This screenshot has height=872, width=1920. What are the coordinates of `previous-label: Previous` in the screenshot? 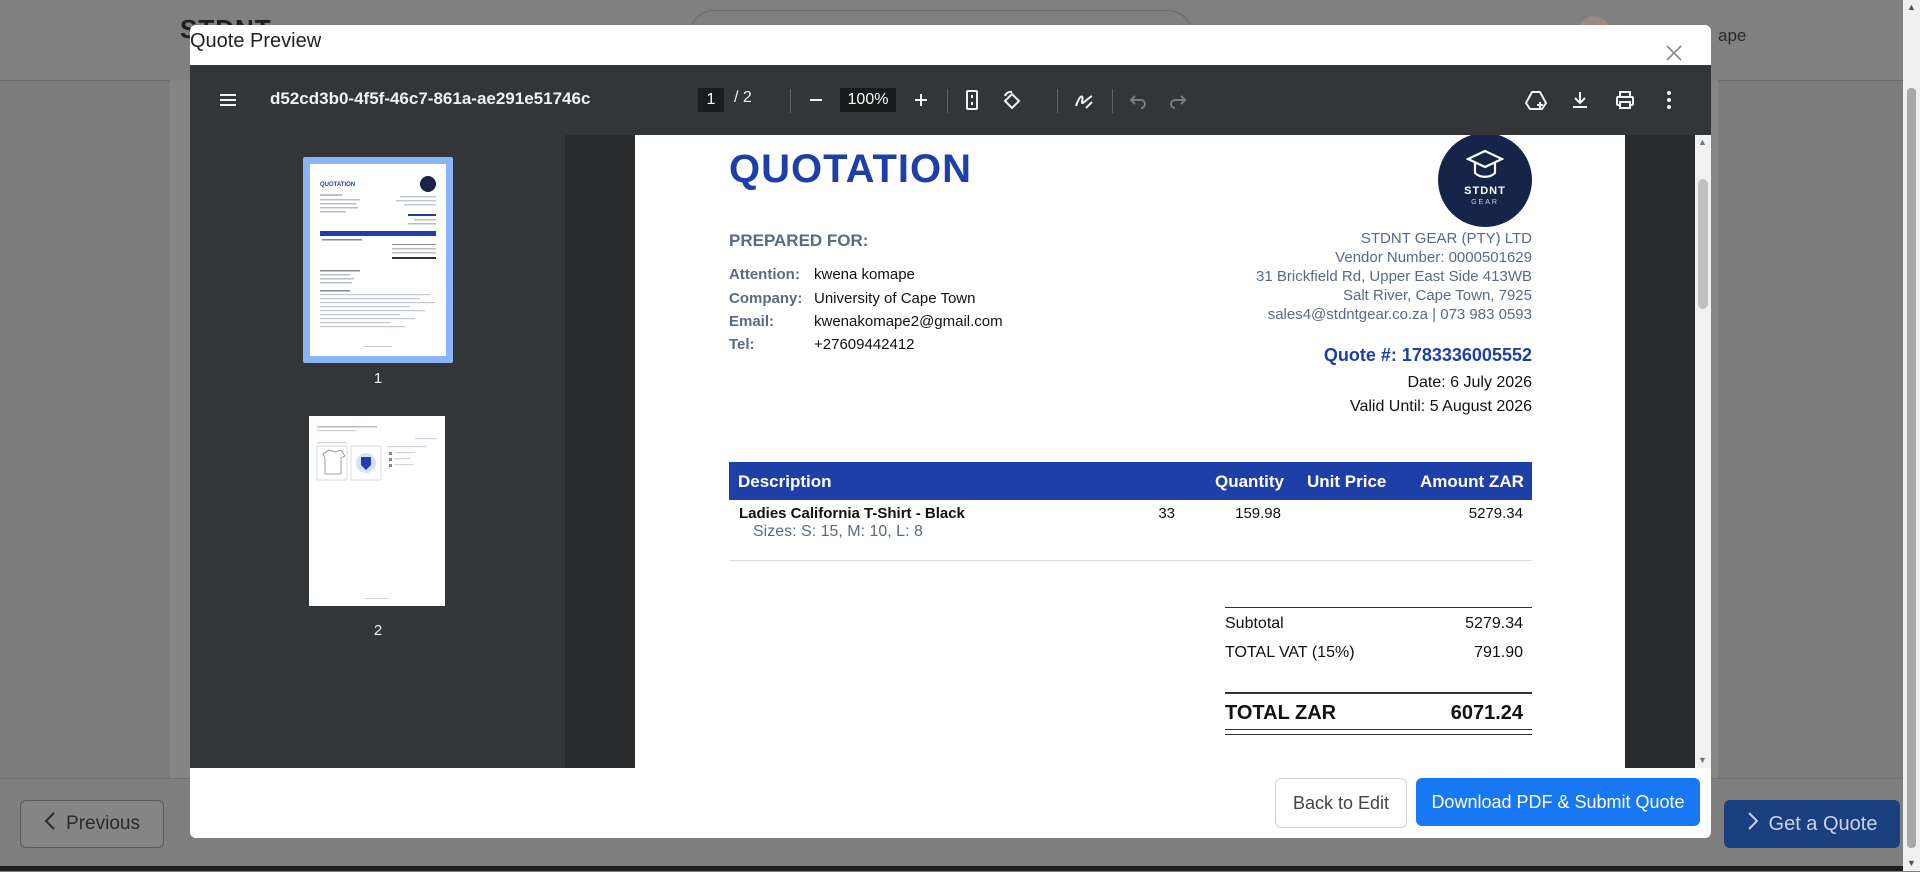 It's located at (103, 823).